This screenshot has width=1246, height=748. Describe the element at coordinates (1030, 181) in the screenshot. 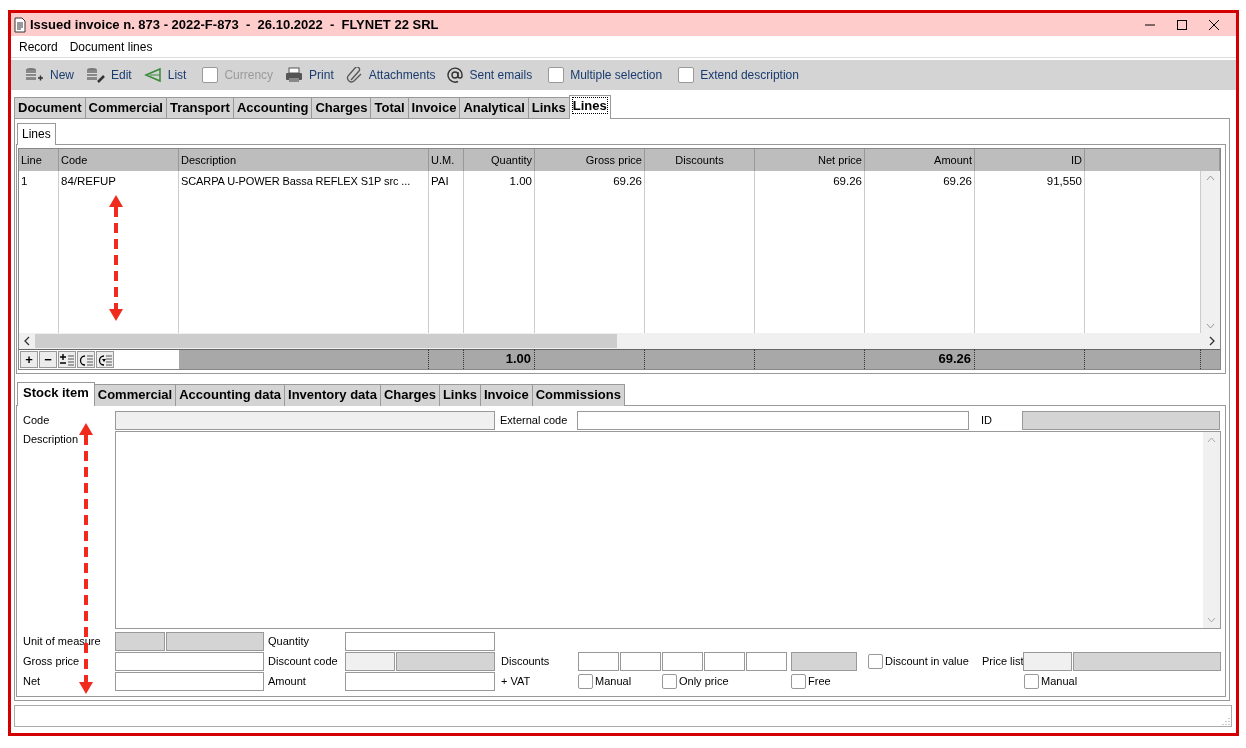

I see `table-cell: 91,550` at that location.